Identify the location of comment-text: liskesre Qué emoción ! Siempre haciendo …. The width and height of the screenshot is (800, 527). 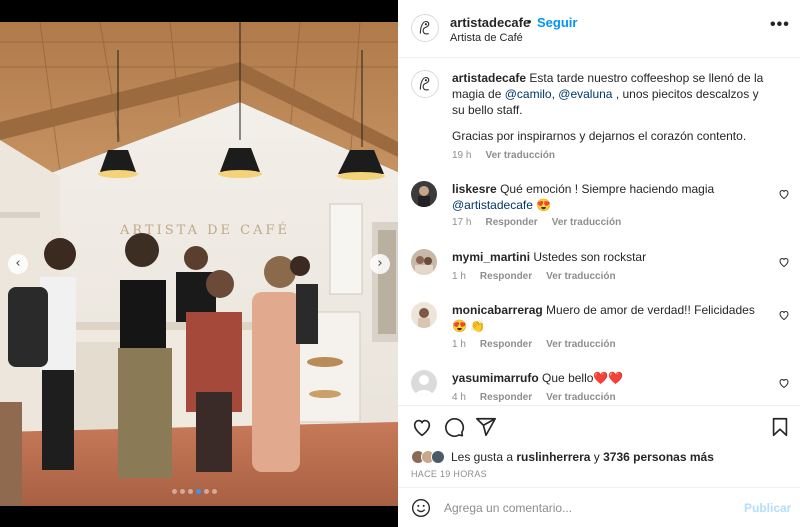
(610, 197).